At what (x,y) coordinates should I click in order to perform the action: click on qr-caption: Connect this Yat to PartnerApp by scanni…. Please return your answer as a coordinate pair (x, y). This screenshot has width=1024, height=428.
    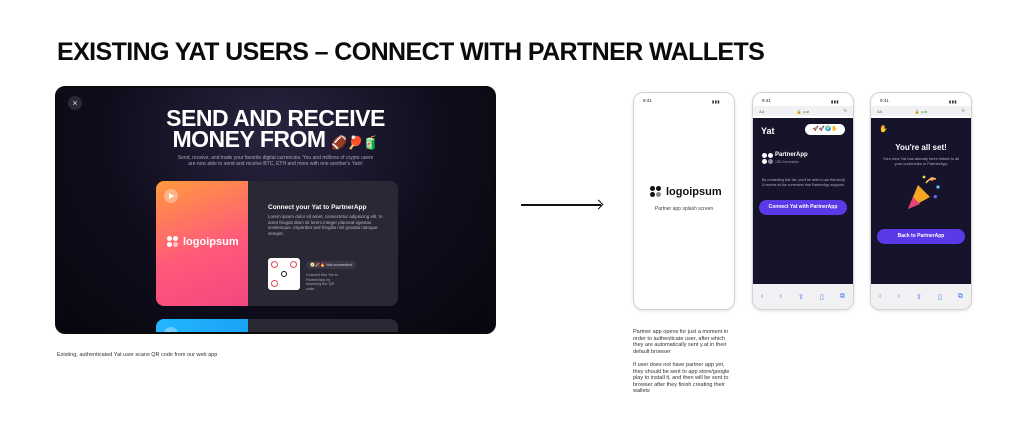
    Looking at the image, I should click on (322, 282).